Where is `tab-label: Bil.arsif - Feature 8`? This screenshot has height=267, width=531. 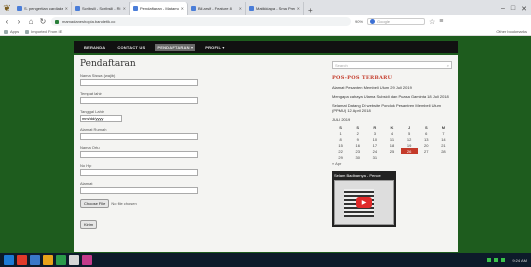 tab-label: Bil.arsif - Feature 8 is located at coordinates (215, 8).